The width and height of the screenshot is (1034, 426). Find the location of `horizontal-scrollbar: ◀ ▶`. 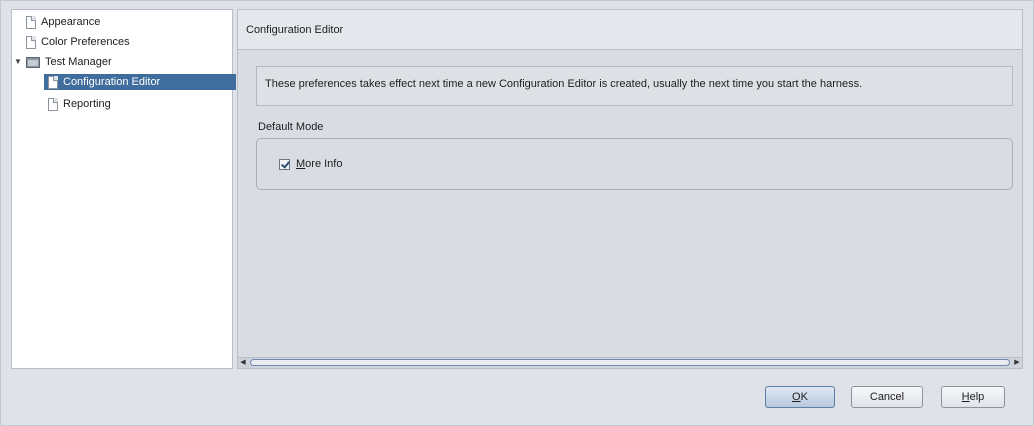

horizontal-scrollbar: ◀ ▶ is located at coordinates (630, 362).